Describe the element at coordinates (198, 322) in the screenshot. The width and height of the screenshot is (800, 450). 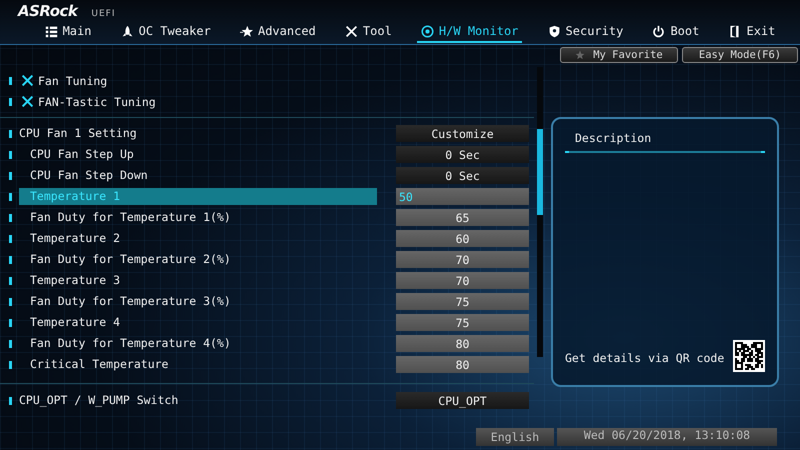
I see `setting-label: Temperature 4` at that location.